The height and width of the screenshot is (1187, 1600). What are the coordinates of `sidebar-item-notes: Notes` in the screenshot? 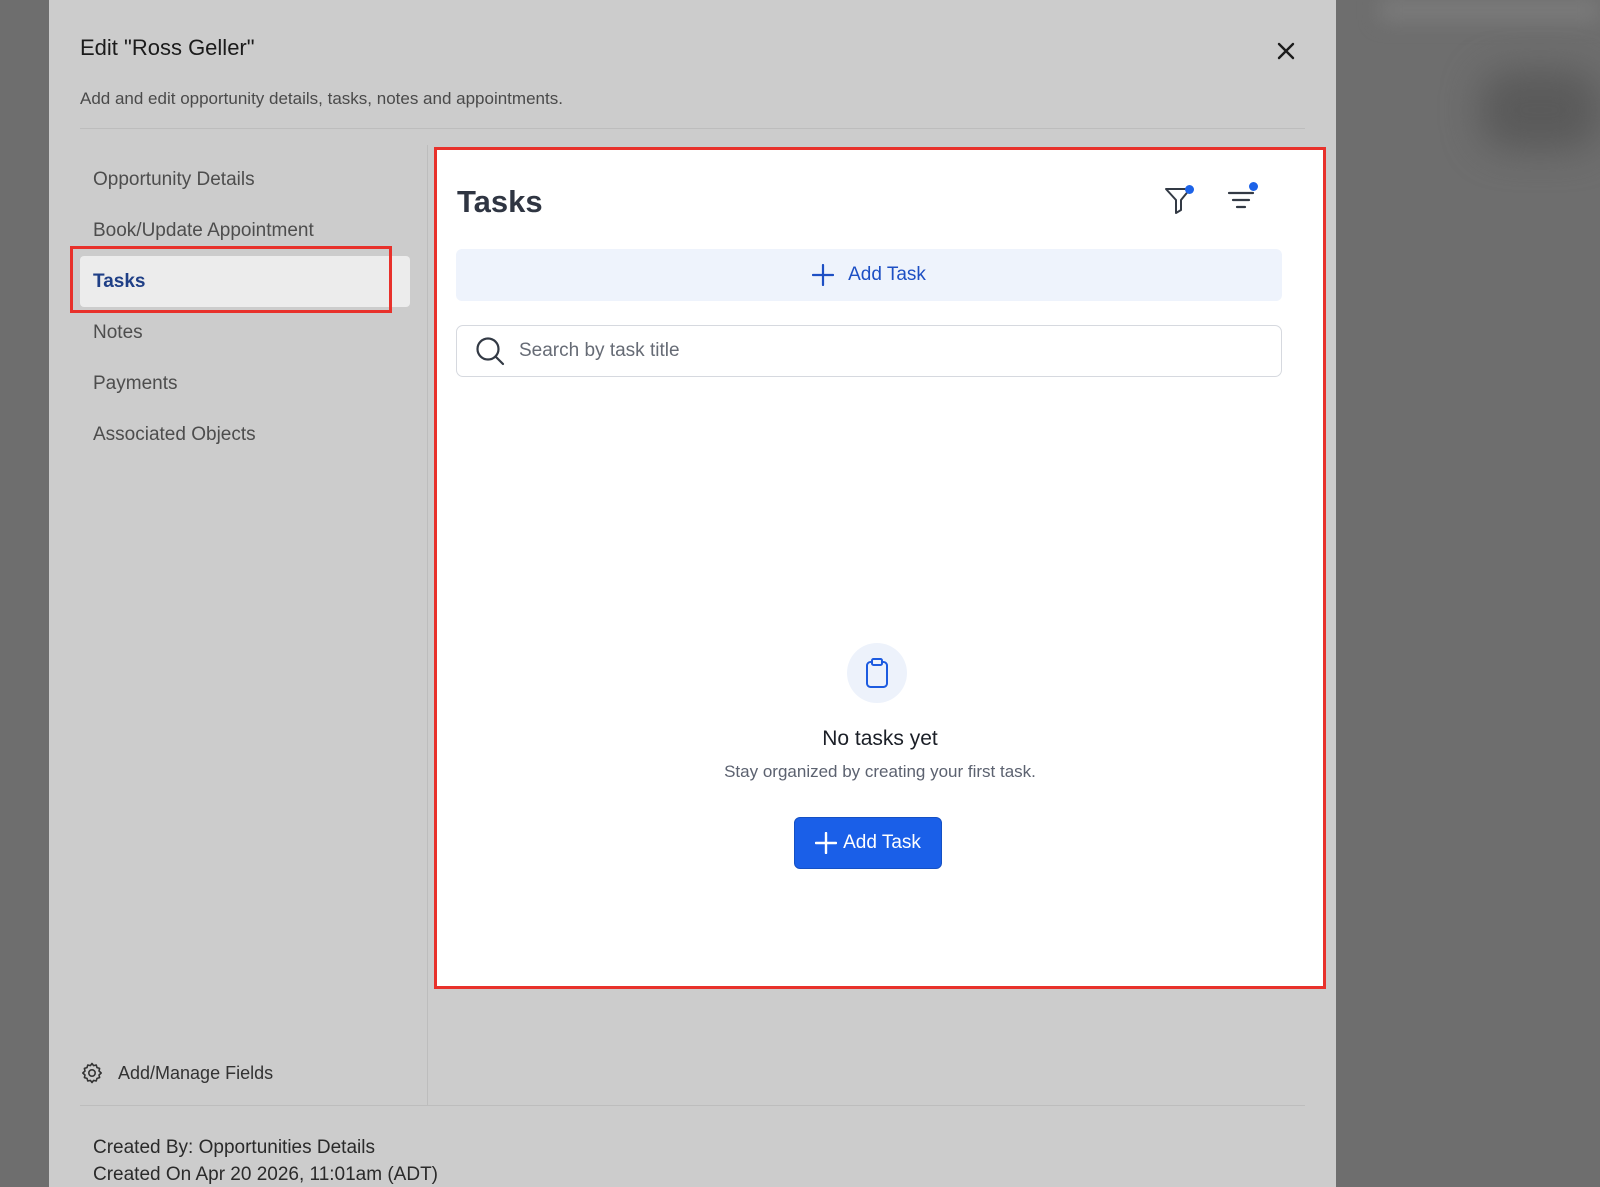 It's located at (245, 332).